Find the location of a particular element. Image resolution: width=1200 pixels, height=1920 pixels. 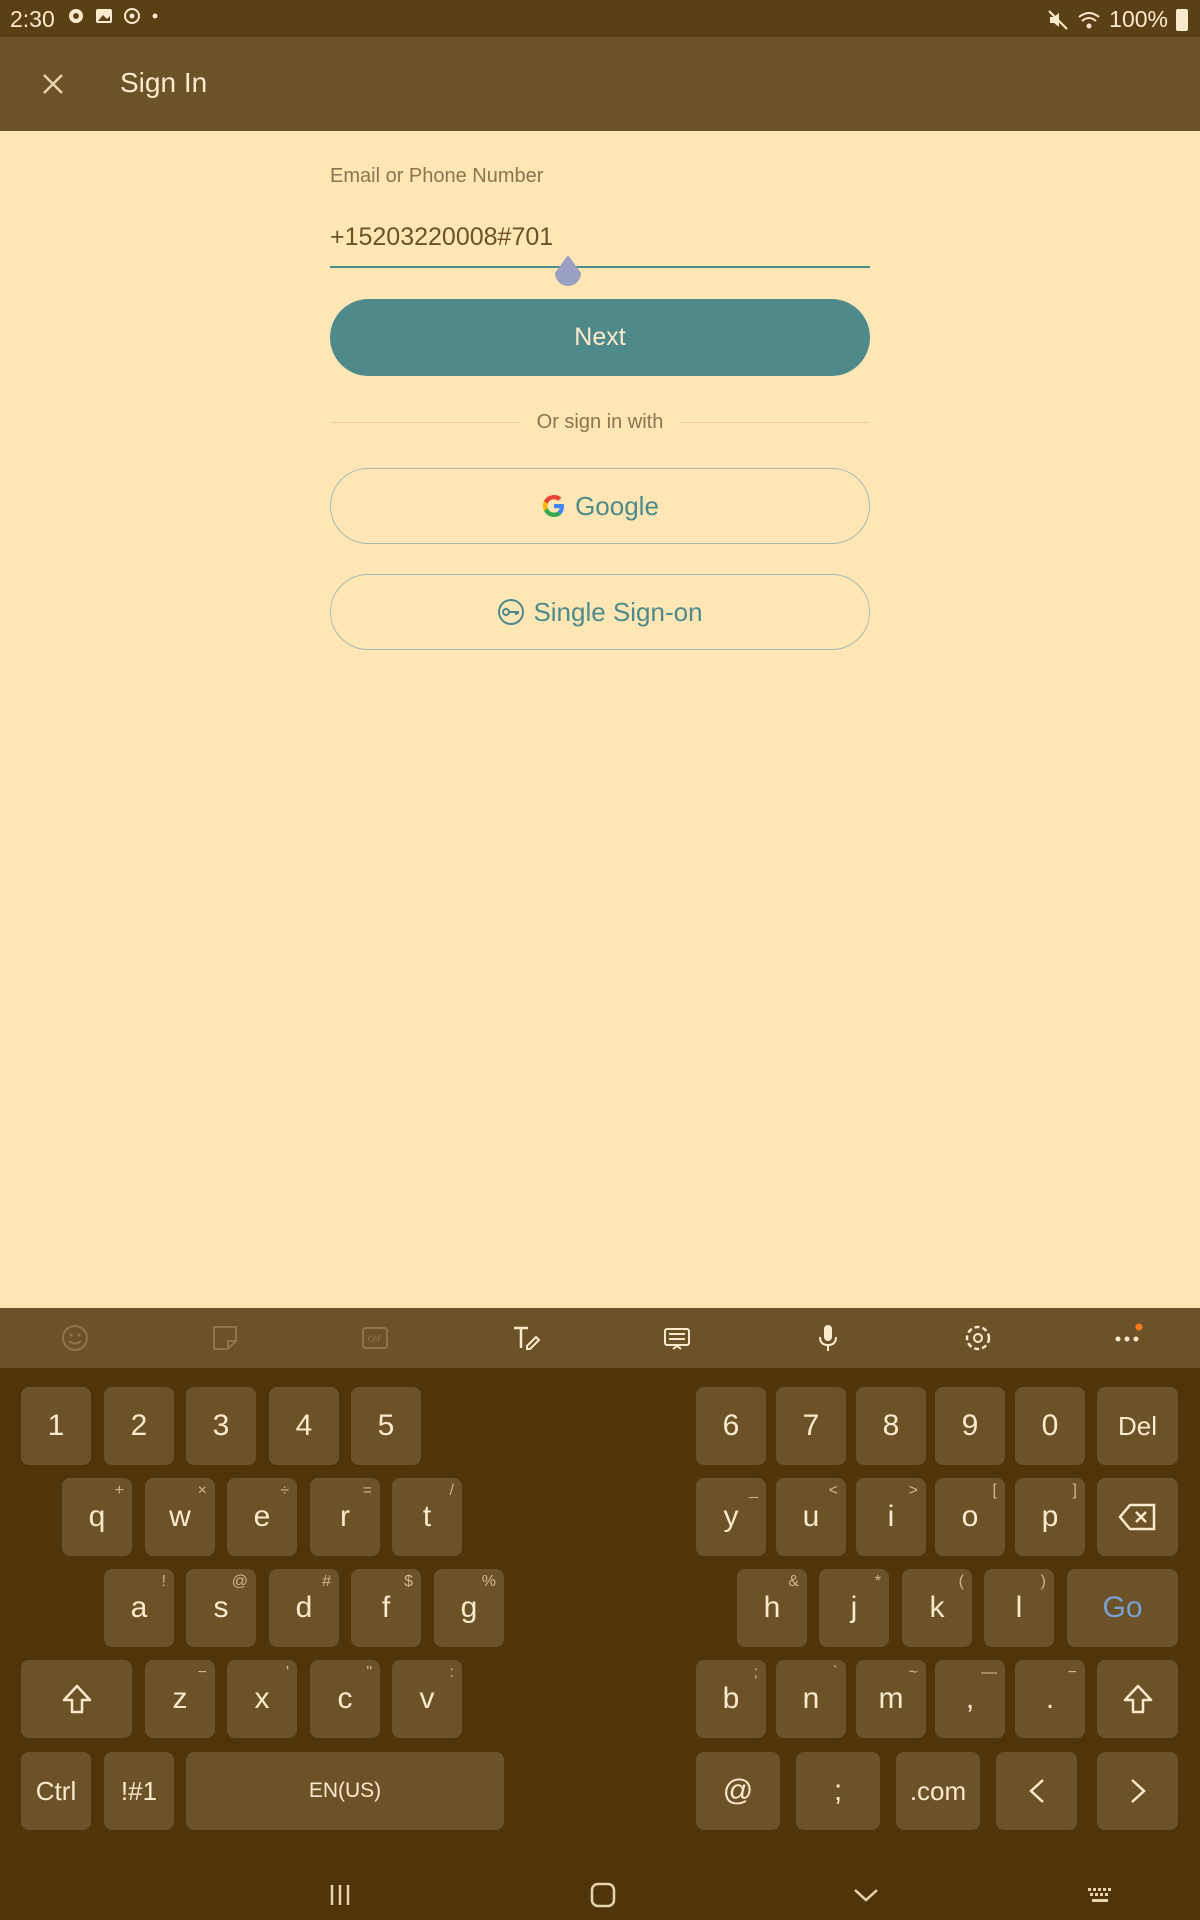

key-p: p] is located at coordinates (1050, 1517).